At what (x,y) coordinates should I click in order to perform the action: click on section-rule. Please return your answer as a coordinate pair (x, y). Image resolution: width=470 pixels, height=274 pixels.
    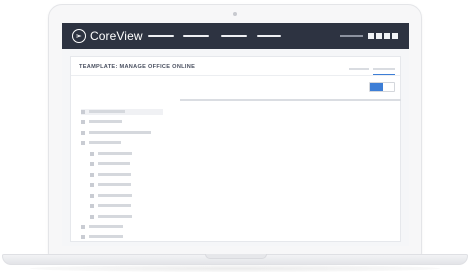
    Looking at the image, I should click on (290, 100).